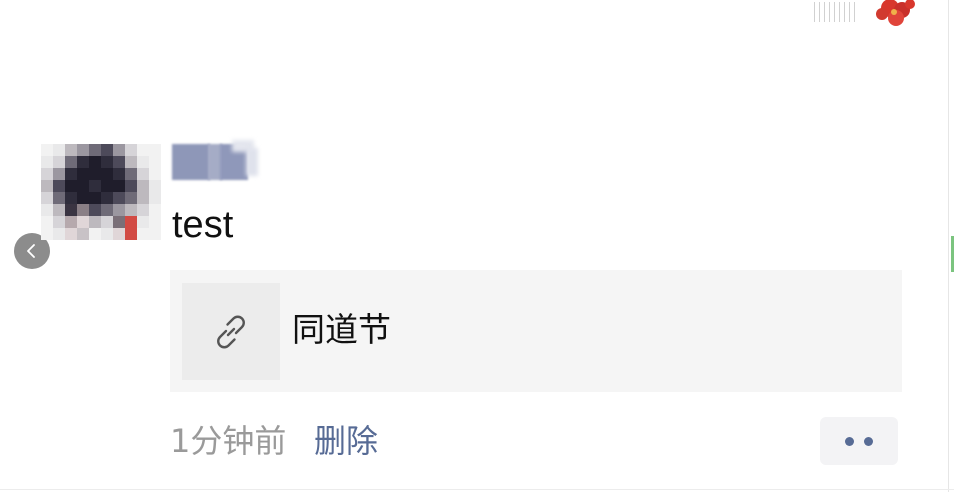  Describe the element at coordinates (863, 15) in the screenshot. I see `cover-image-fragment` at that location.